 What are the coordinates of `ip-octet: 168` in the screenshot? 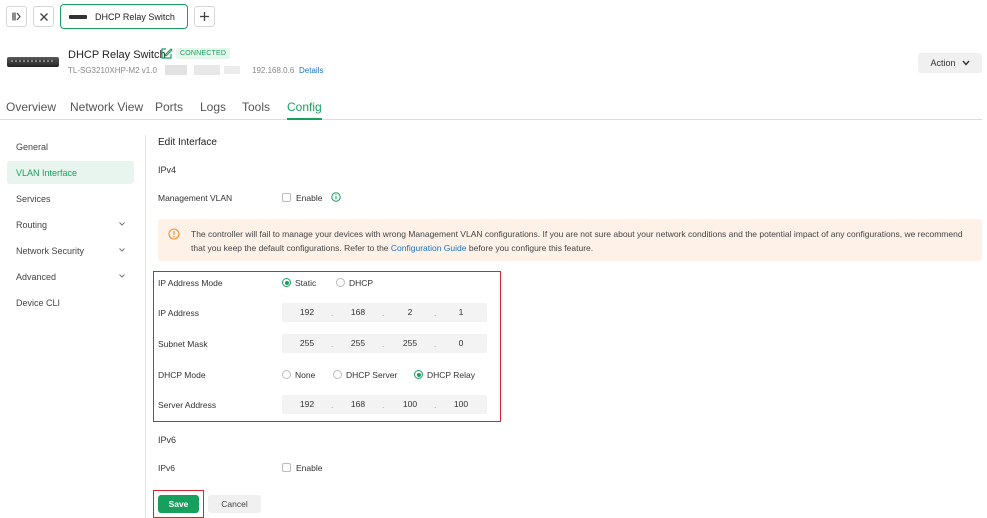 It's located at (358, 312).